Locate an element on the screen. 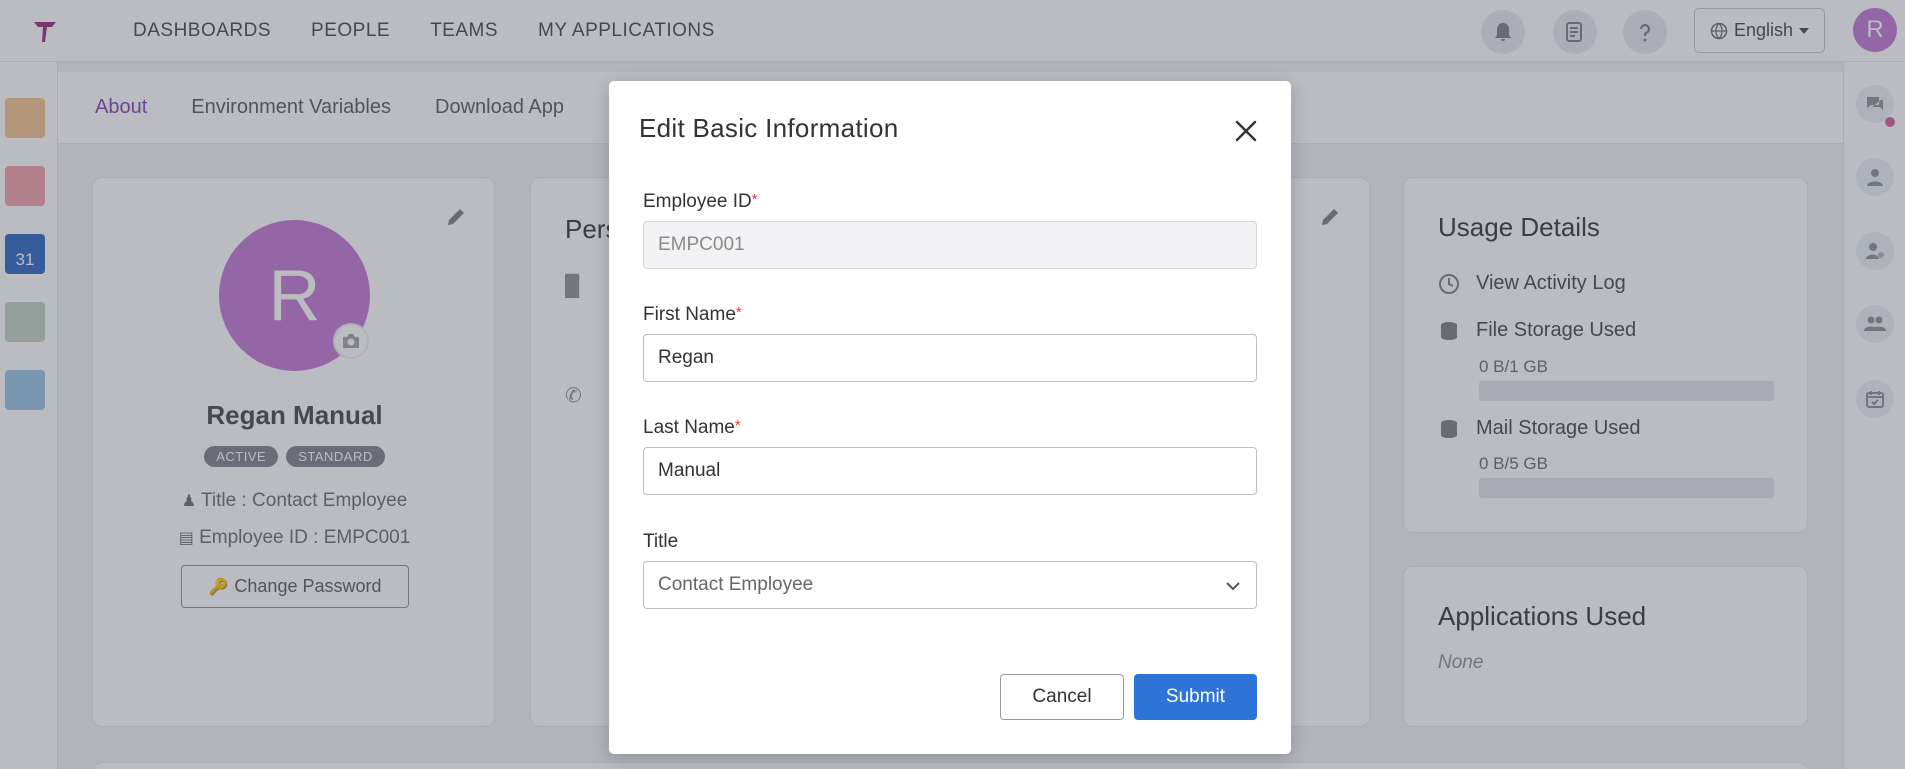 The width and height of the screenshot is (1905, 769). last-name-field is located at coordinates (950, 471).